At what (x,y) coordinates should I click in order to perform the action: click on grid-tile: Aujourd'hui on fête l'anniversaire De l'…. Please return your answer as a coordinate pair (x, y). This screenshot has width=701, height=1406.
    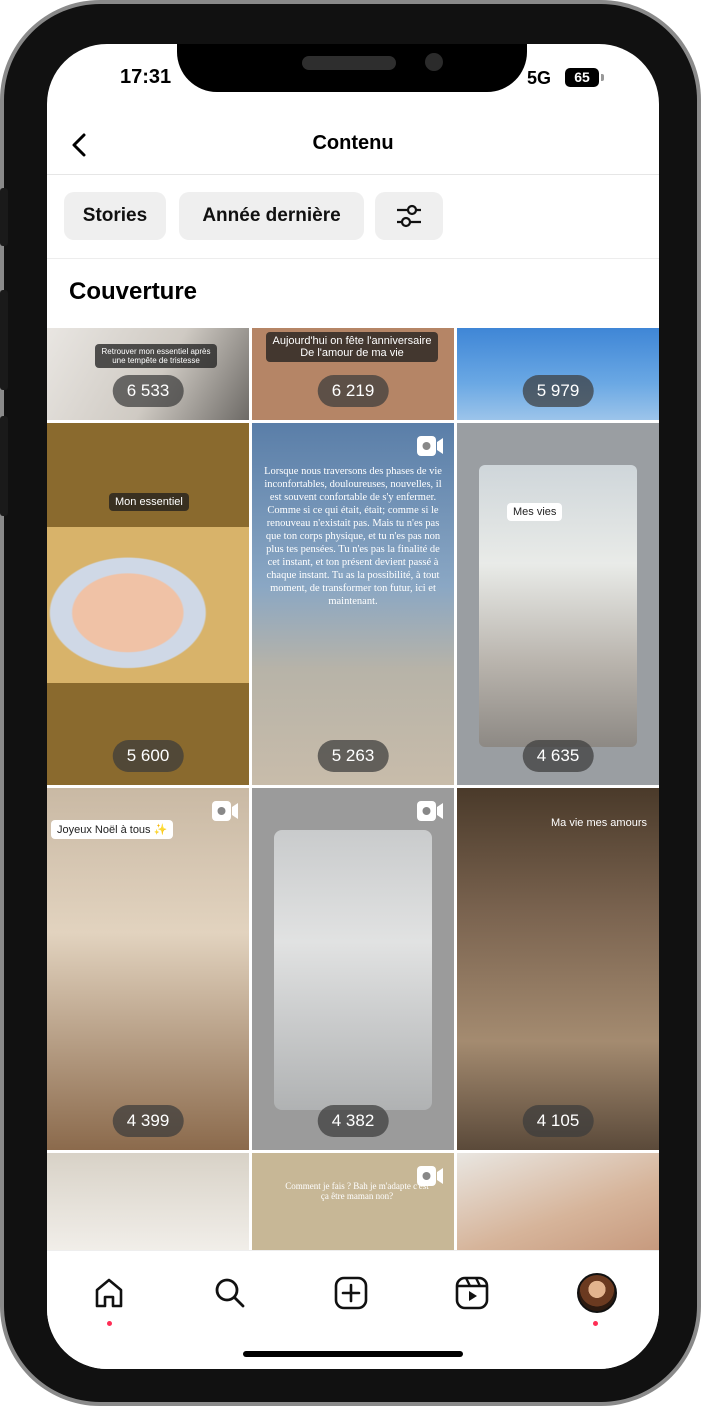
    Looking at the image, I should click on (353, 374).